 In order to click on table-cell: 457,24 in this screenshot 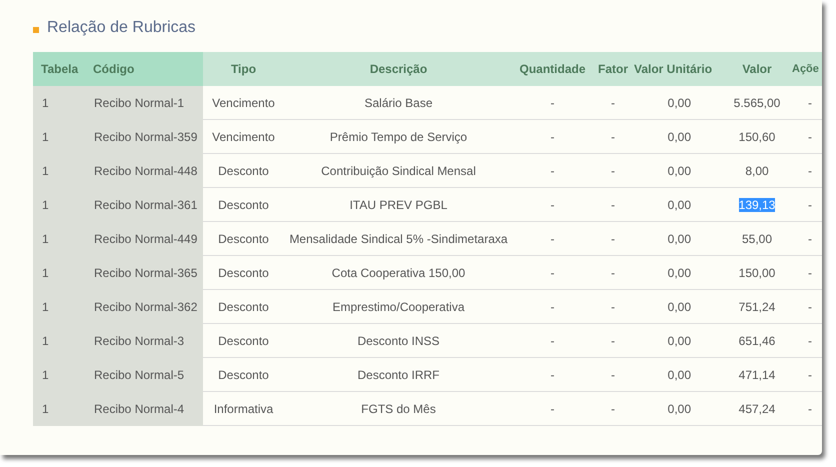, I will do `click(757, 409)`.